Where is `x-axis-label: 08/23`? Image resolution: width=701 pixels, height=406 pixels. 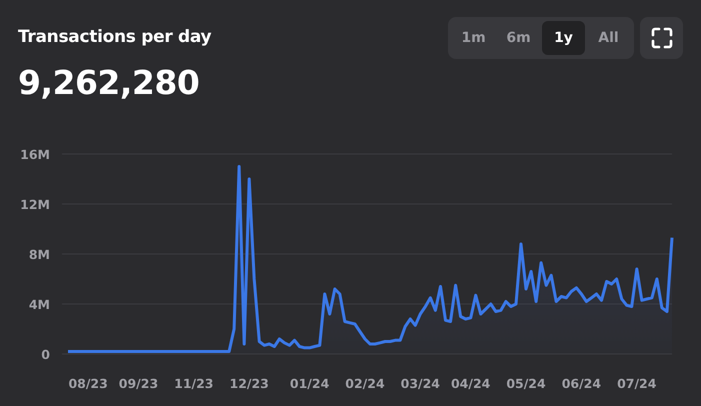 x-axis-label: 08/23 is located at coordinates (88, 383).